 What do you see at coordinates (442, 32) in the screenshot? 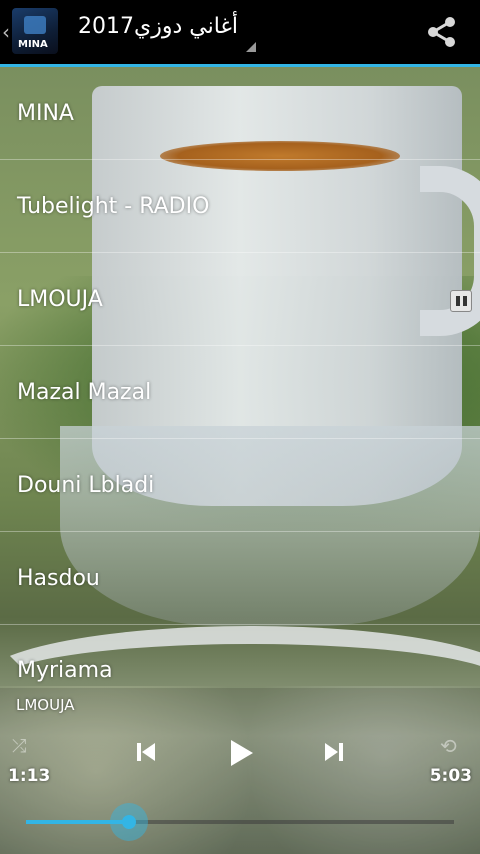
I see `share-icon` at bounding box center [442, 32].